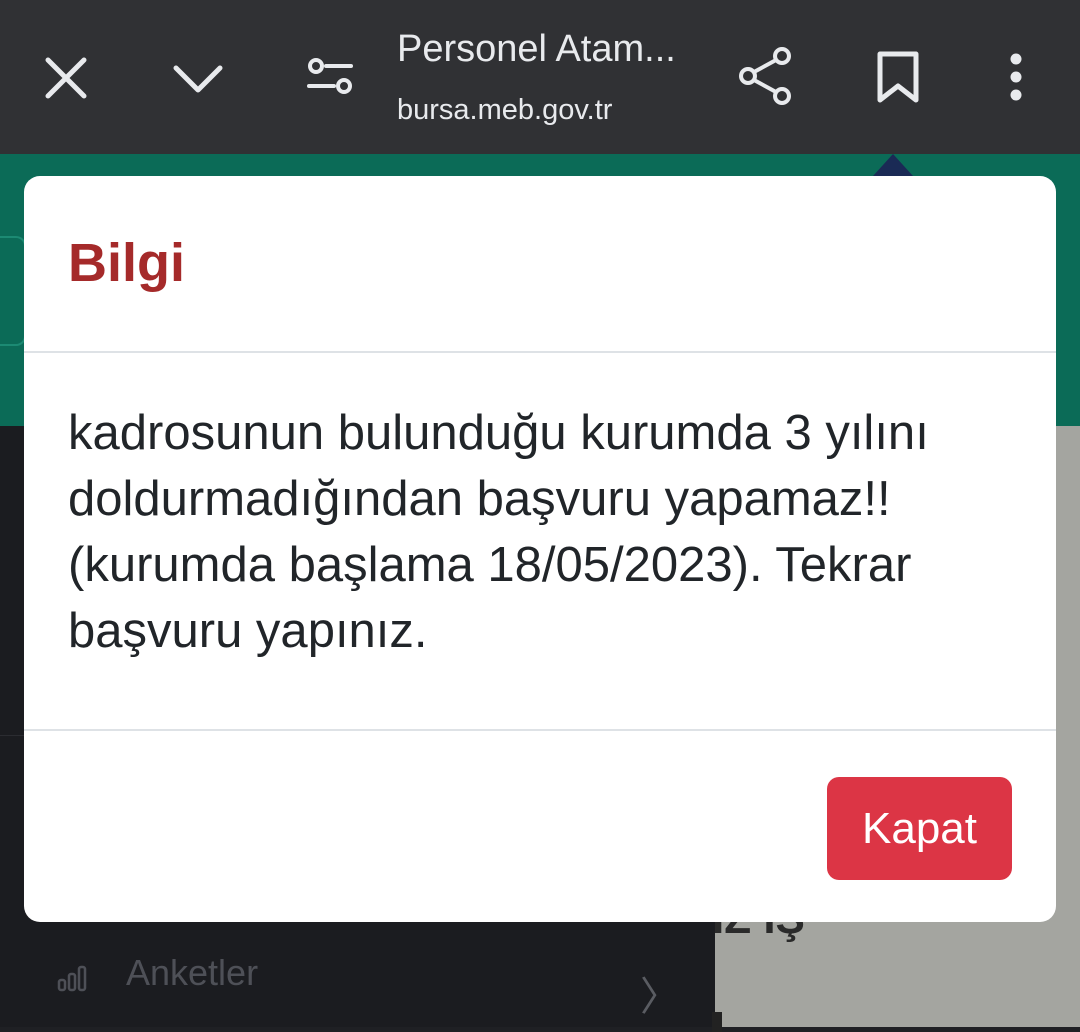  Describe the element at coordinates (330, 76) in the screenshot. I see `page-settings-icon` at that location.